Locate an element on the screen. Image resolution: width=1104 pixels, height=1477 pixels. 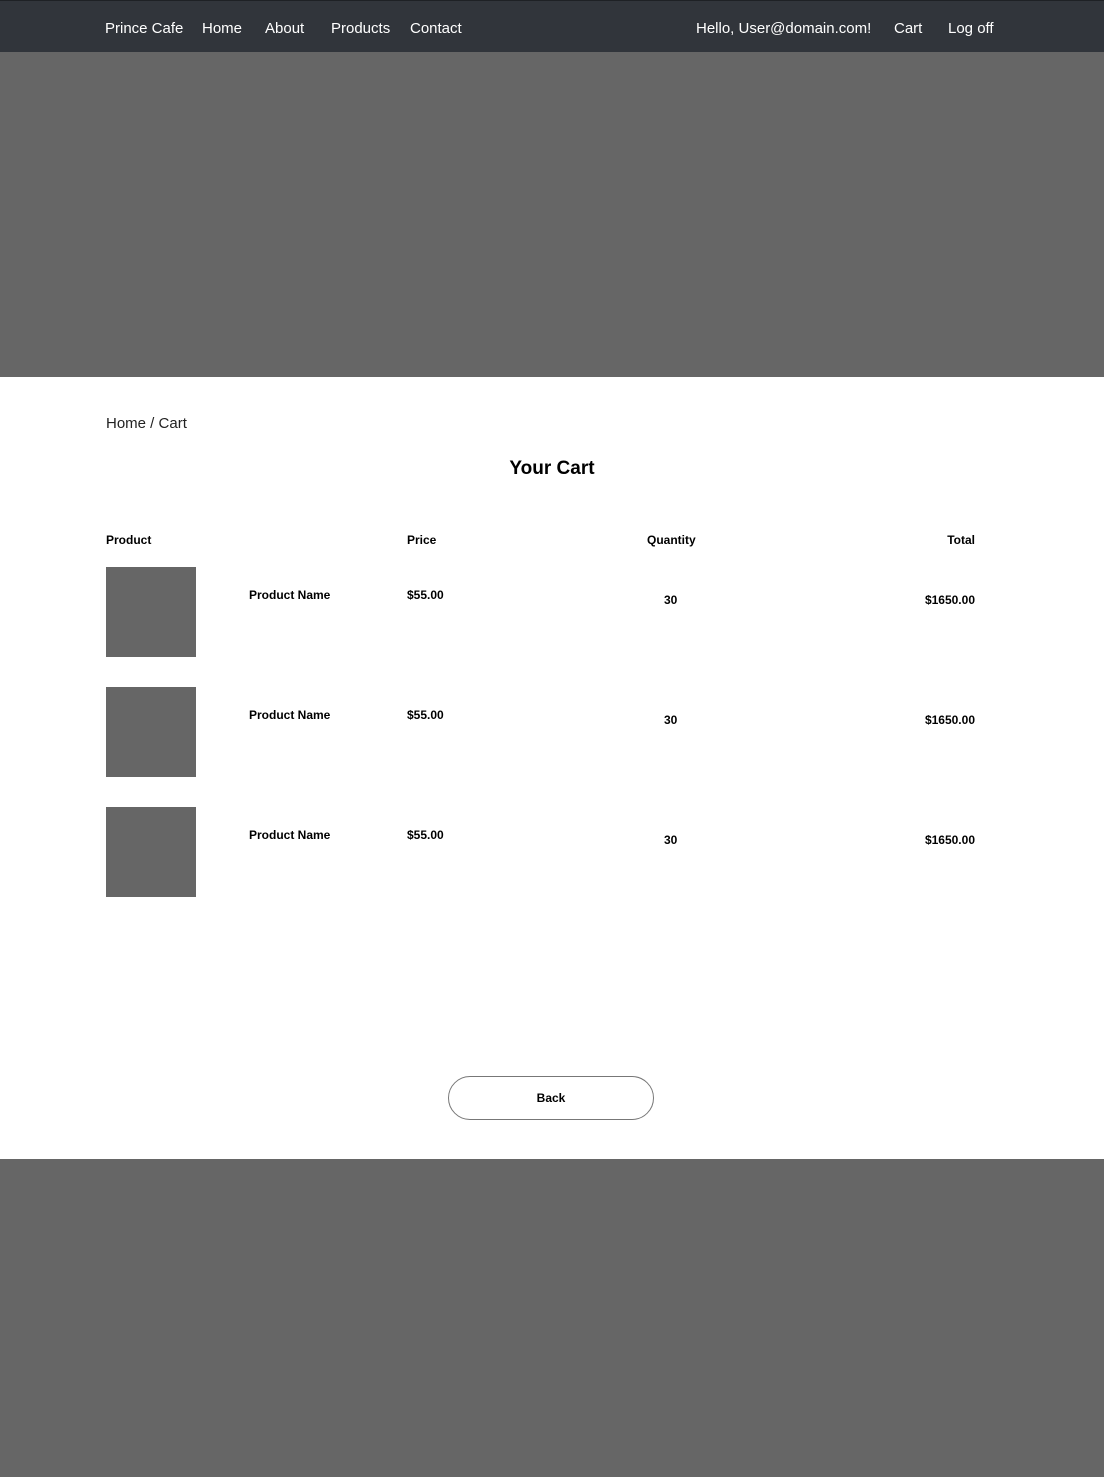
column-header-quantity: Quantity is located at coordinates (671, 540).